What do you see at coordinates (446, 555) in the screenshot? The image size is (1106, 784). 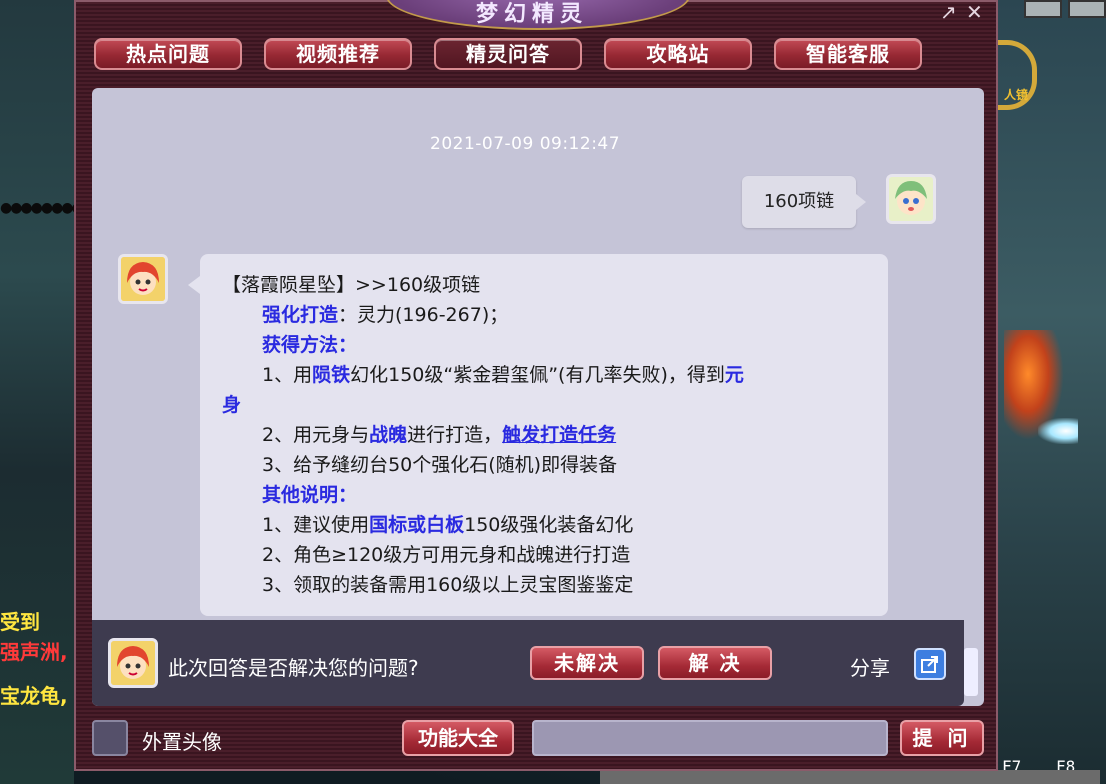 I see `note-2: 2、角色≥120级方可用元身和战魄进行打造` at bounding box center [446, 555].